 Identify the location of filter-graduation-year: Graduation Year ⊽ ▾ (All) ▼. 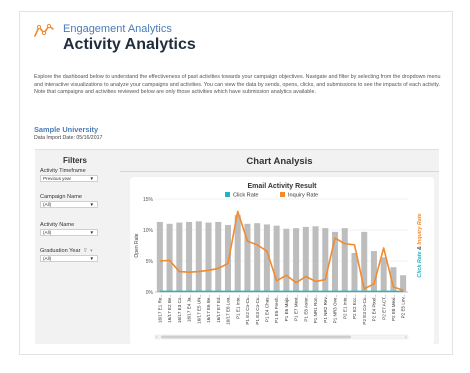
(69, 255).